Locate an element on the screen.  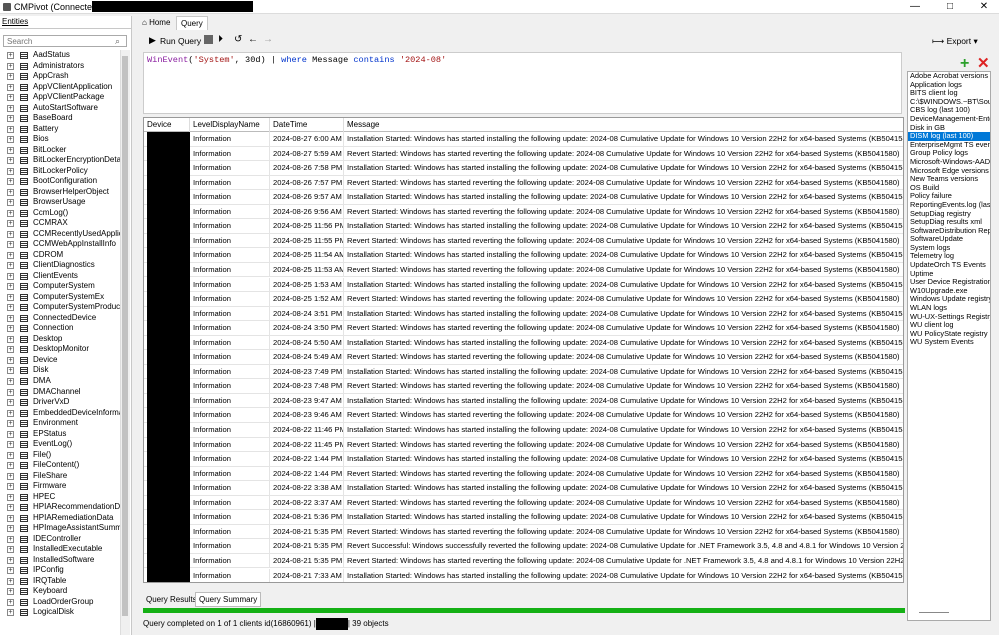
entity-item: + IPConfig is located at coordinates (60, 570).